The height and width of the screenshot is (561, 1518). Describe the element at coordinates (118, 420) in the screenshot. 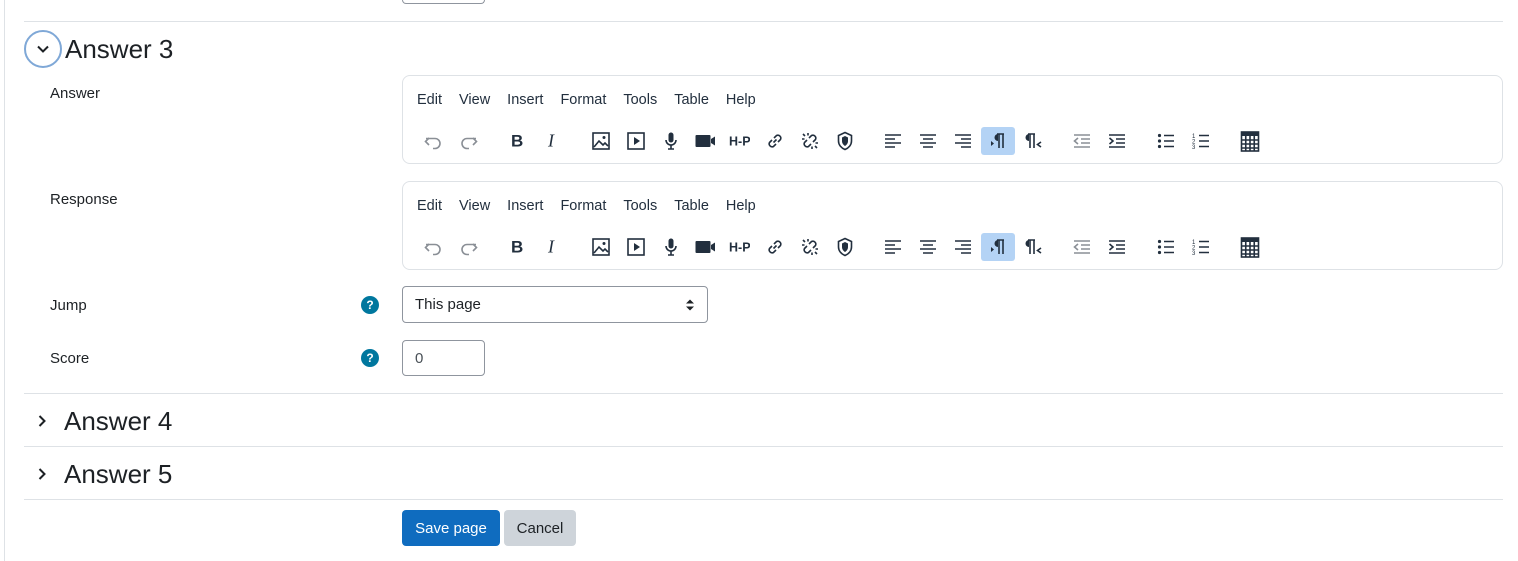

I see `section-title: Answer 4` at that location.